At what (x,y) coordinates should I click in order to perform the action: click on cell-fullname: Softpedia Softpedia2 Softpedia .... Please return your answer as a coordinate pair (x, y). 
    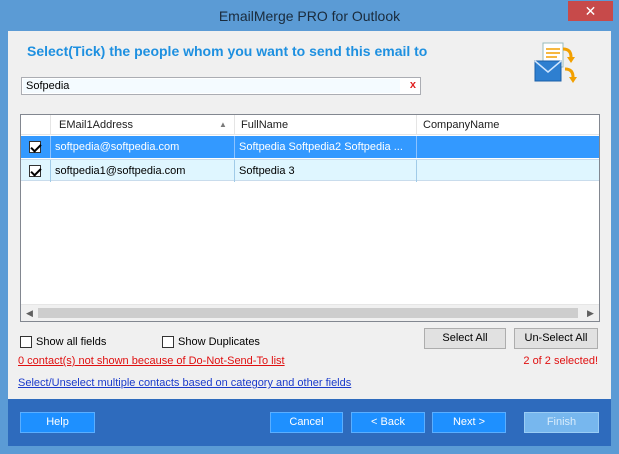
    Looking at the image, I should click on (326, 147).